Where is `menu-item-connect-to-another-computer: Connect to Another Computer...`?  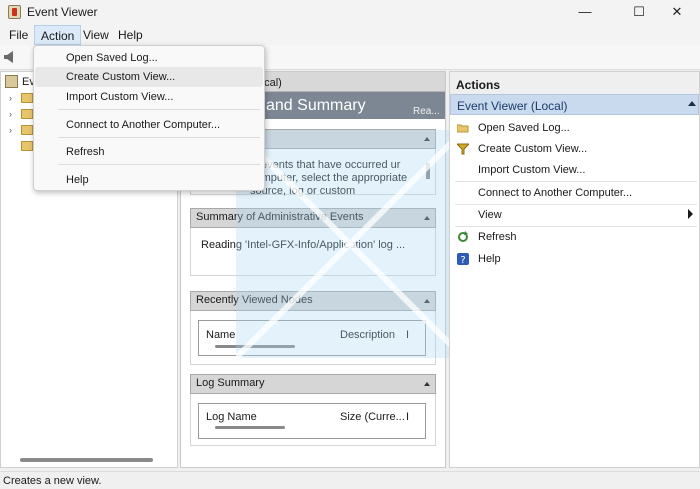 menu-item-connect-to-another-computer: Connect to Another Computer... is located at coordinates (149, 125).